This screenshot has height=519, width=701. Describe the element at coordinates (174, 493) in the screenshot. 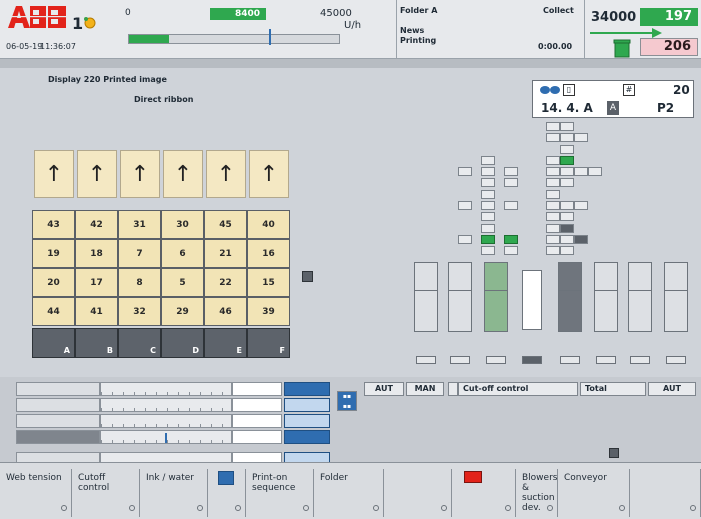

I see `footer-ink-water-button: Ink / water` at that location.